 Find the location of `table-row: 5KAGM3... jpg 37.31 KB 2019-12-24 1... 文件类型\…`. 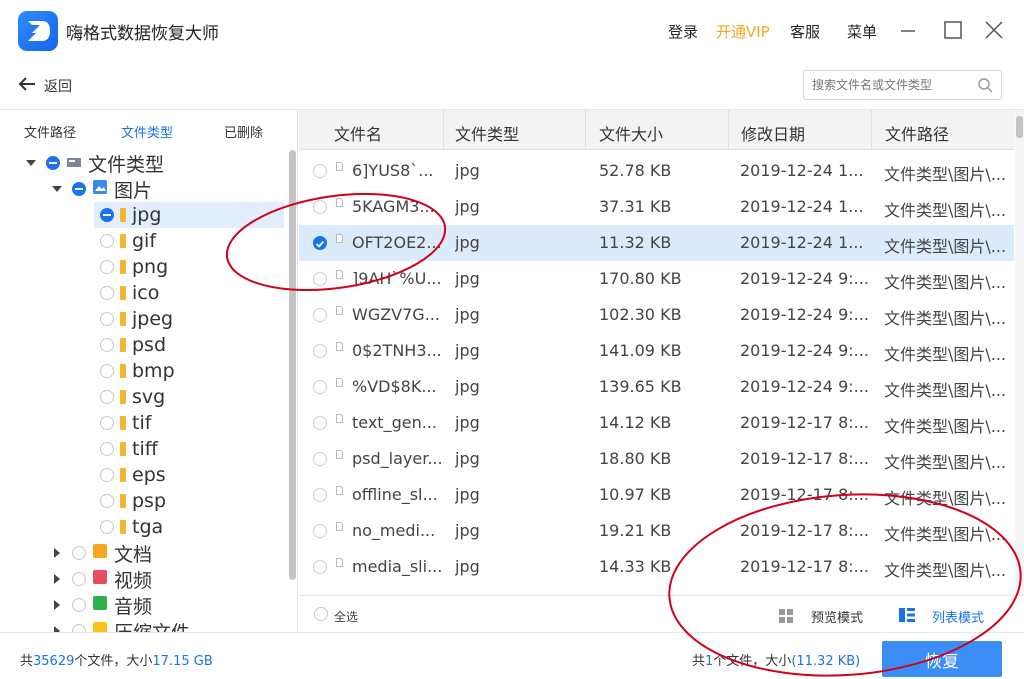

table-row: 5KAGM3... jpg 37.31 KB 2019-12-24 1... 文件类型\… is located at coordinates (656, 207).